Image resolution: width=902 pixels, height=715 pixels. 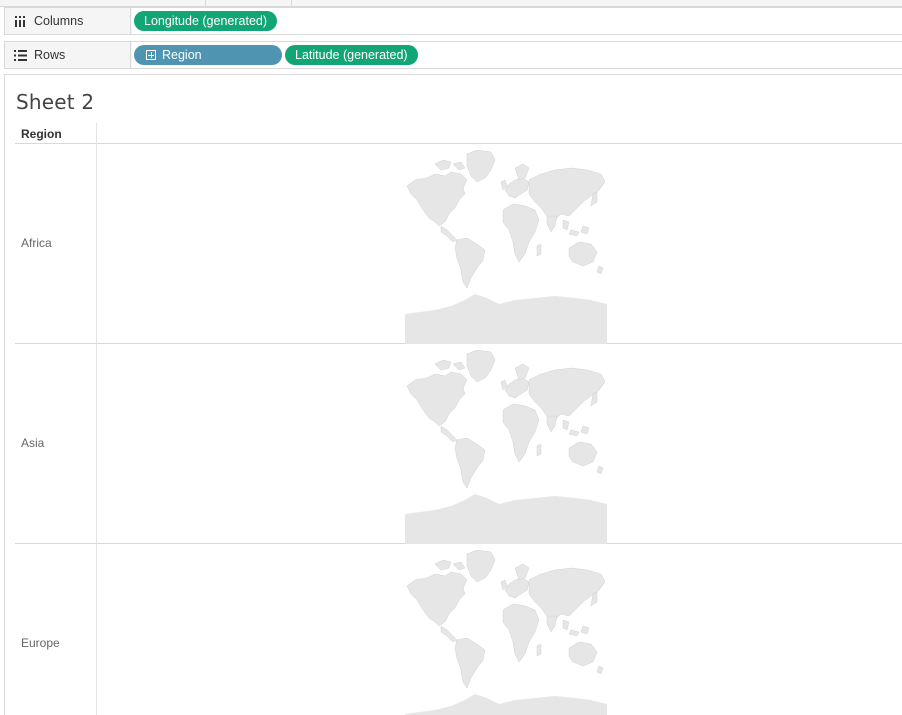 What do you see at coordinates (458, 133) in the screenshot?
I see `row-header-bar: Region` at bounding box center [458, 133].